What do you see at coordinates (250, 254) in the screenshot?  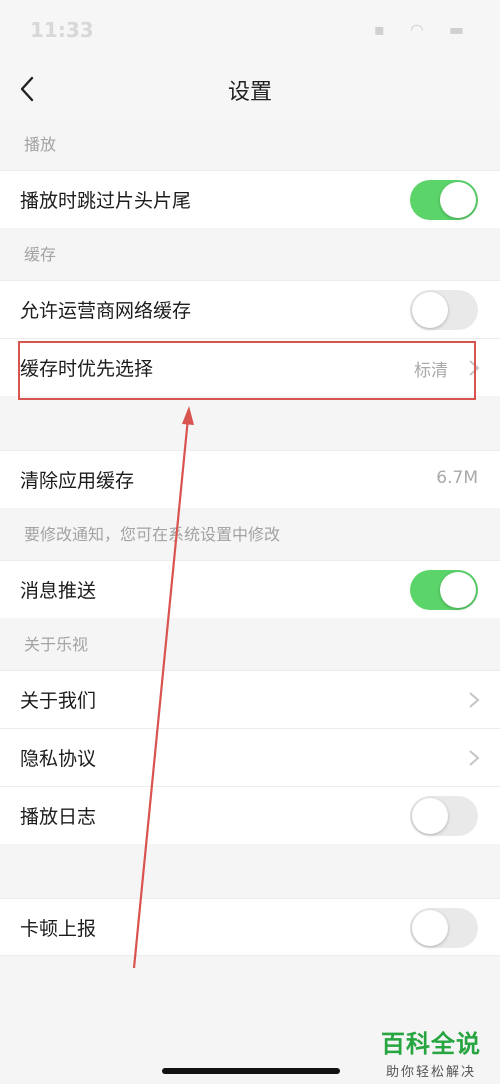 I see `section-header-cache: 缓存` at bounding box center [250, 254].